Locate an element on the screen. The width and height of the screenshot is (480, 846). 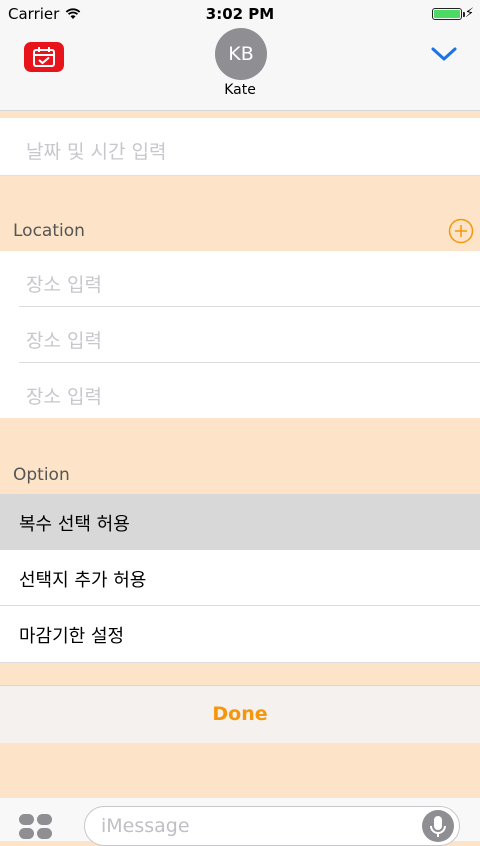
done-button: Done is located at coordinates (240, 714).